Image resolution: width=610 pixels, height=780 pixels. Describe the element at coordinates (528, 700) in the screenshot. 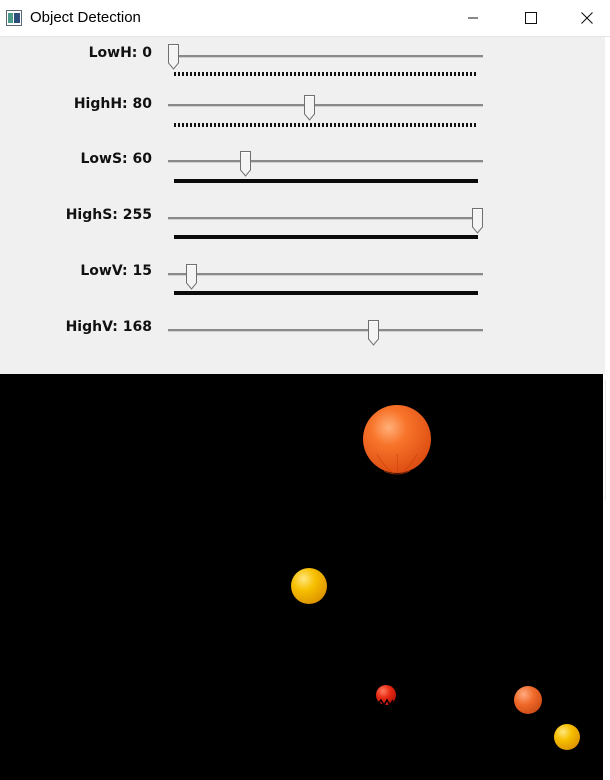

I see `orange-ball-right` at that location.